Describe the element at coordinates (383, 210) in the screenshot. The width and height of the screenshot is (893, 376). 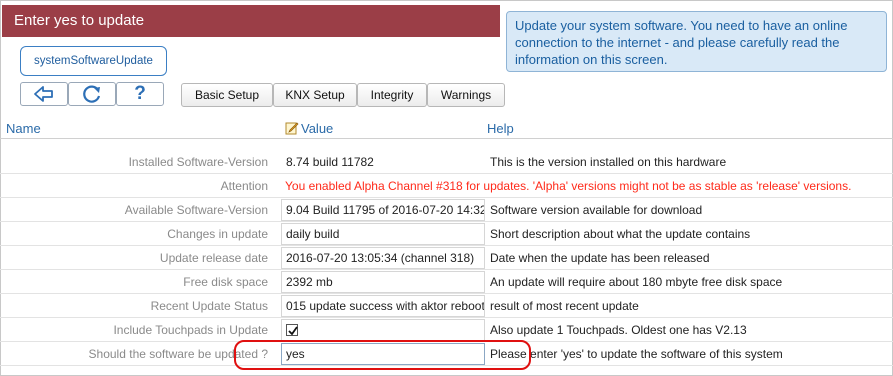
I see `available-version-value: 9.04 Build 11795 of 2016-07-20 14:32` at that location.